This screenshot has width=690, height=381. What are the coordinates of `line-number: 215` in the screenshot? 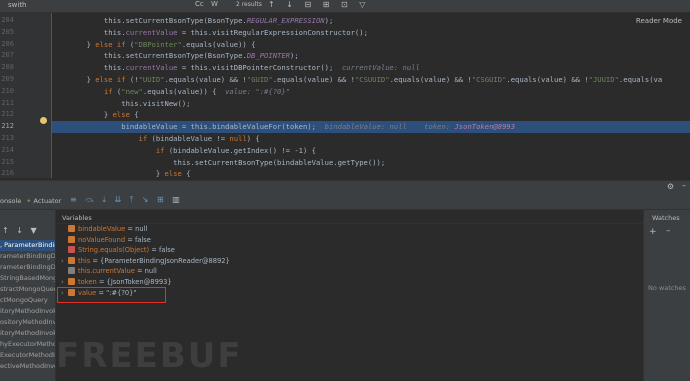 It's located at (7, 161).